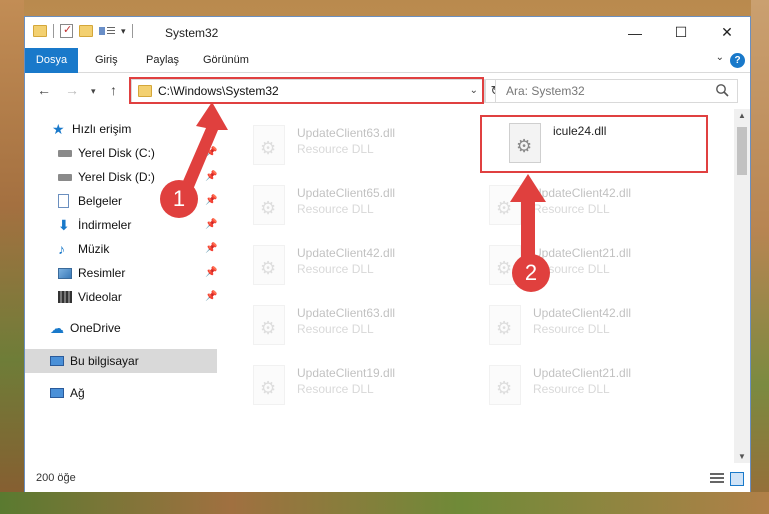  What do you see at coordinates (226, 60) in the screenshot?
I see `tab-view: Görünüm` at bounding box center [226, 60].